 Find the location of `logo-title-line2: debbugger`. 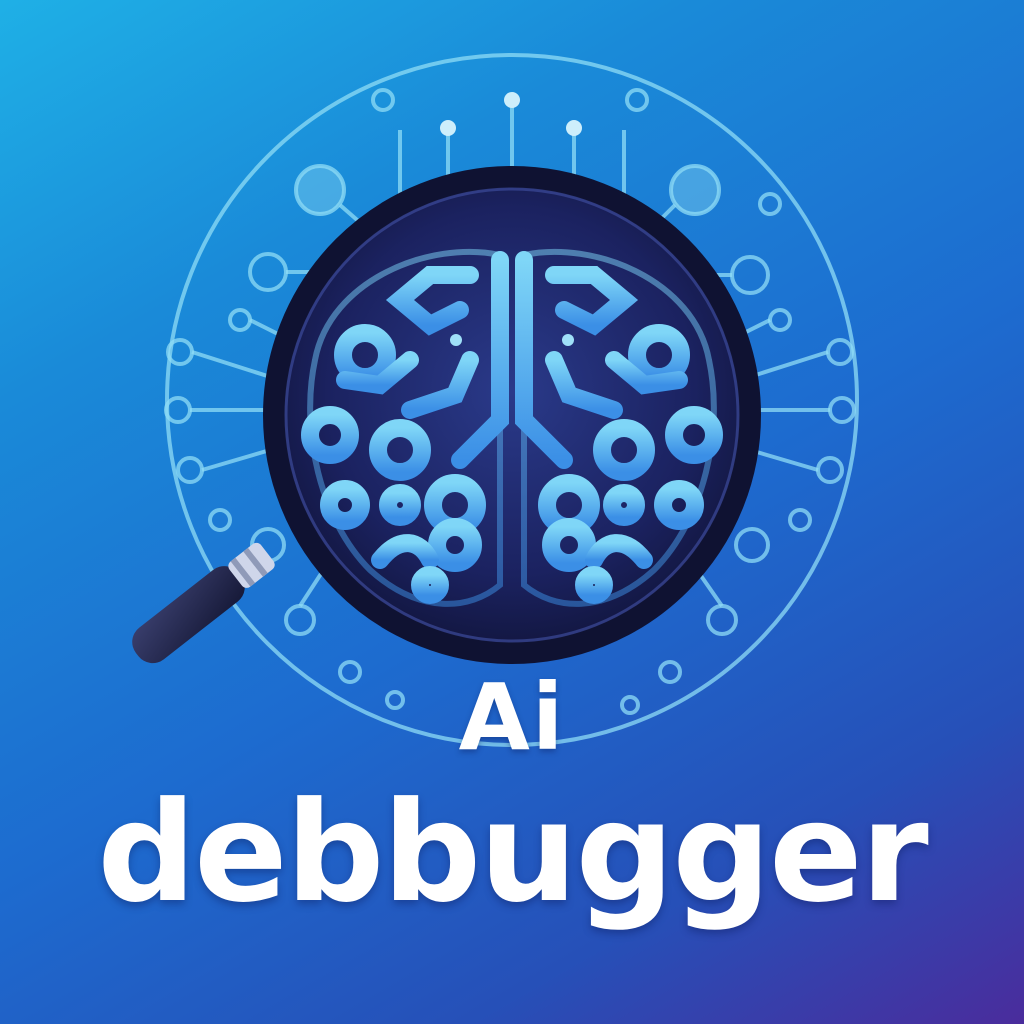

logo-title-line2: debbugger is located at coordinates (512, 852).